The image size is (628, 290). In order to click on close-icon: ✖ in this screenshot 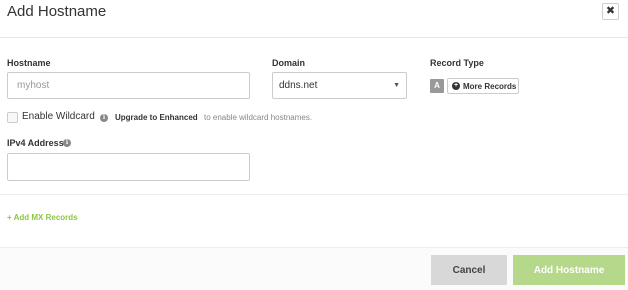, I will do `click(610, 11)`.